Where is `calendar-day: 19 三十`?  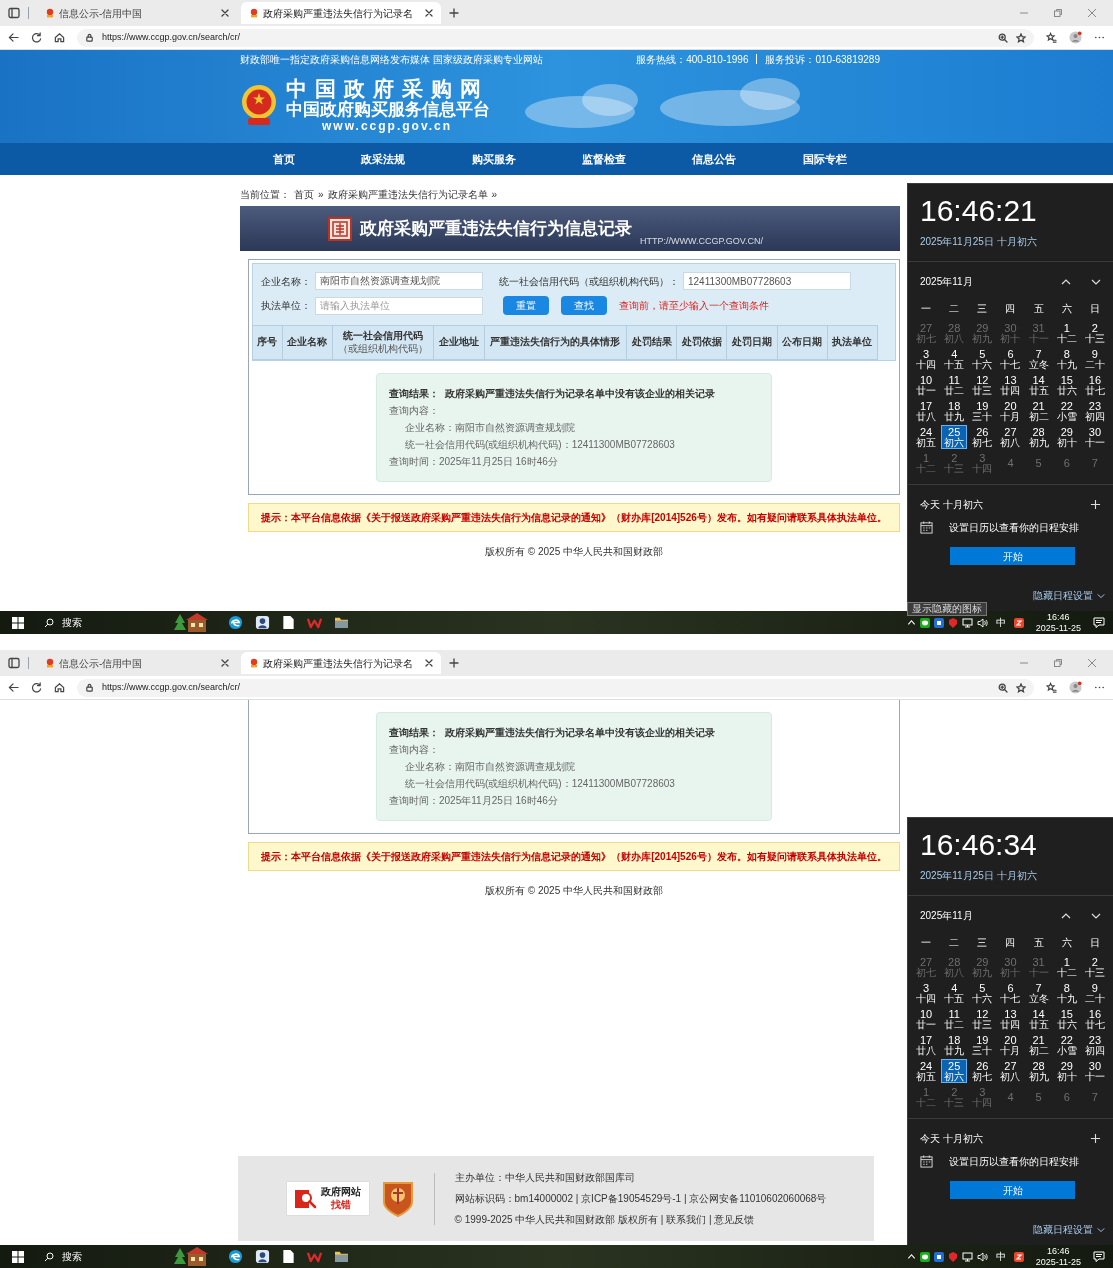
calendar-day: 19 三十 is located at coordinates (982, 1045).